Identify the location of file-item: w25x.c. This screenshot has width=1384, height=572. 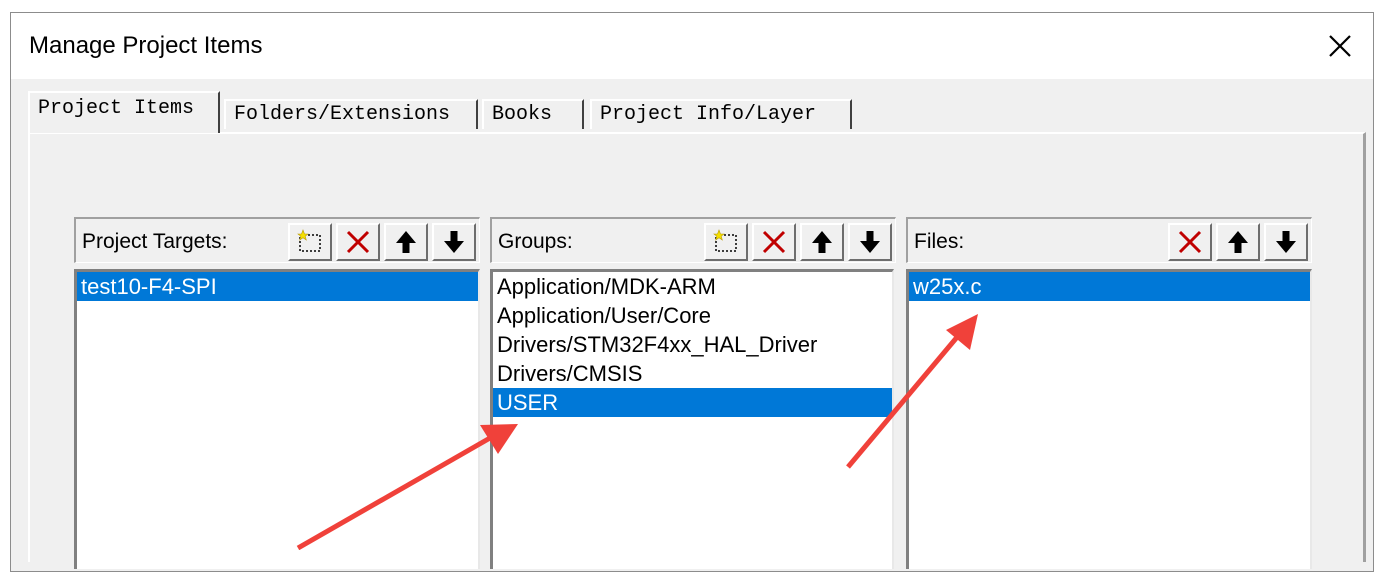
(1109, 286).